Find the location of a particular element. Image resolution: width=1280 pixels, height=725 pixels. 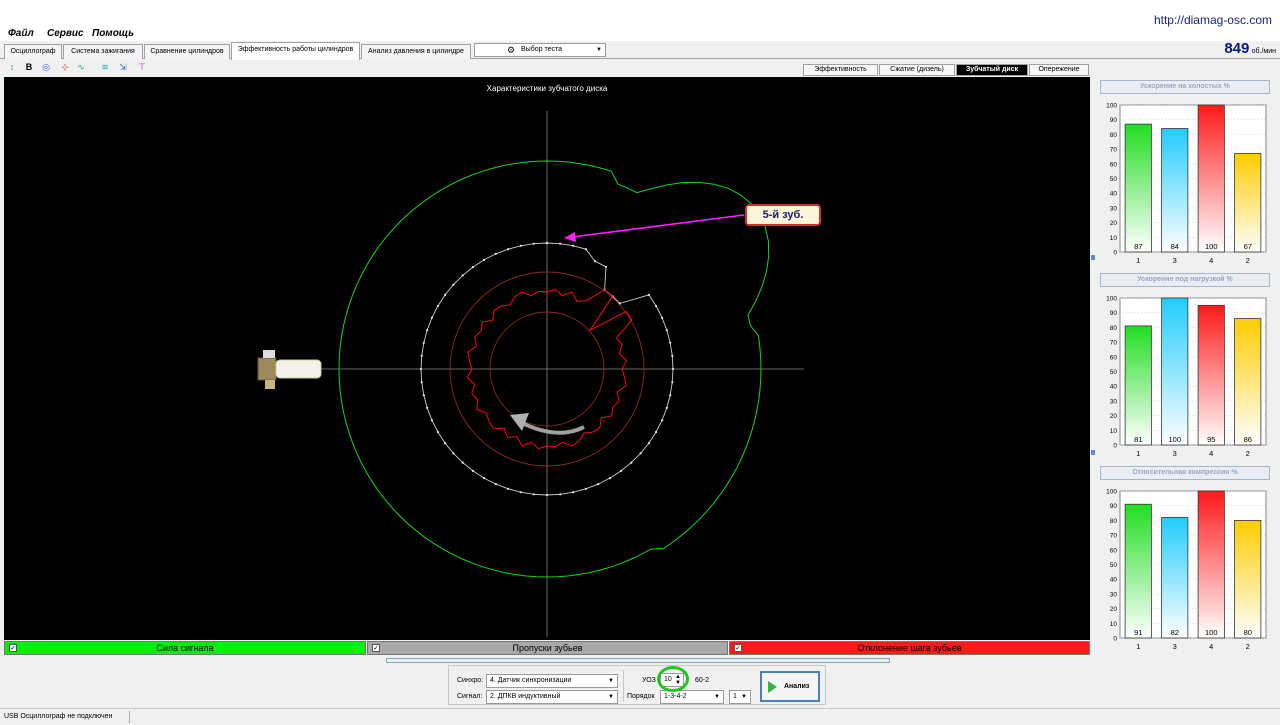

legend-label: Пропуски зубьев is located at coordinates (547, 648).